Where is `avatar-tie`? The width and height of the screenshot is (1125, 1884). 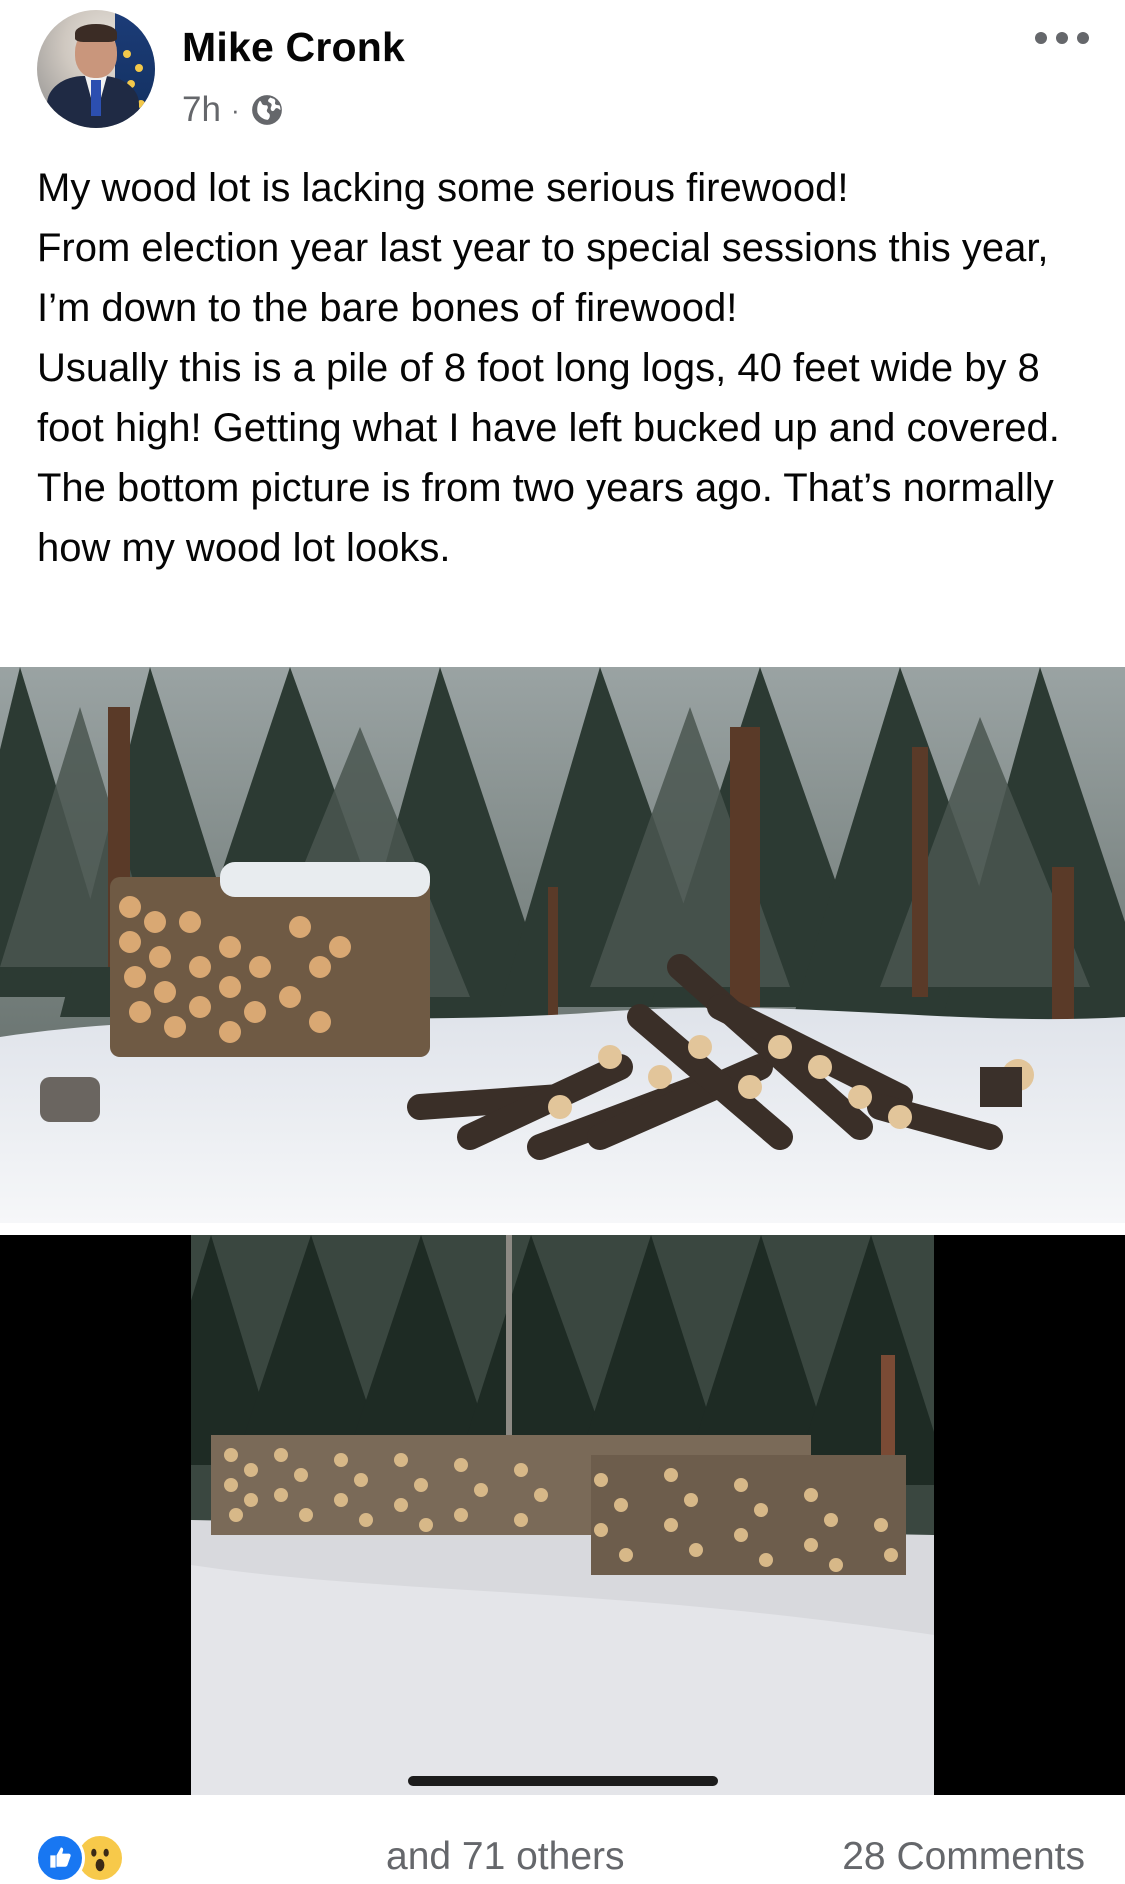 avatar-tie is located at coordinates (96, 98).